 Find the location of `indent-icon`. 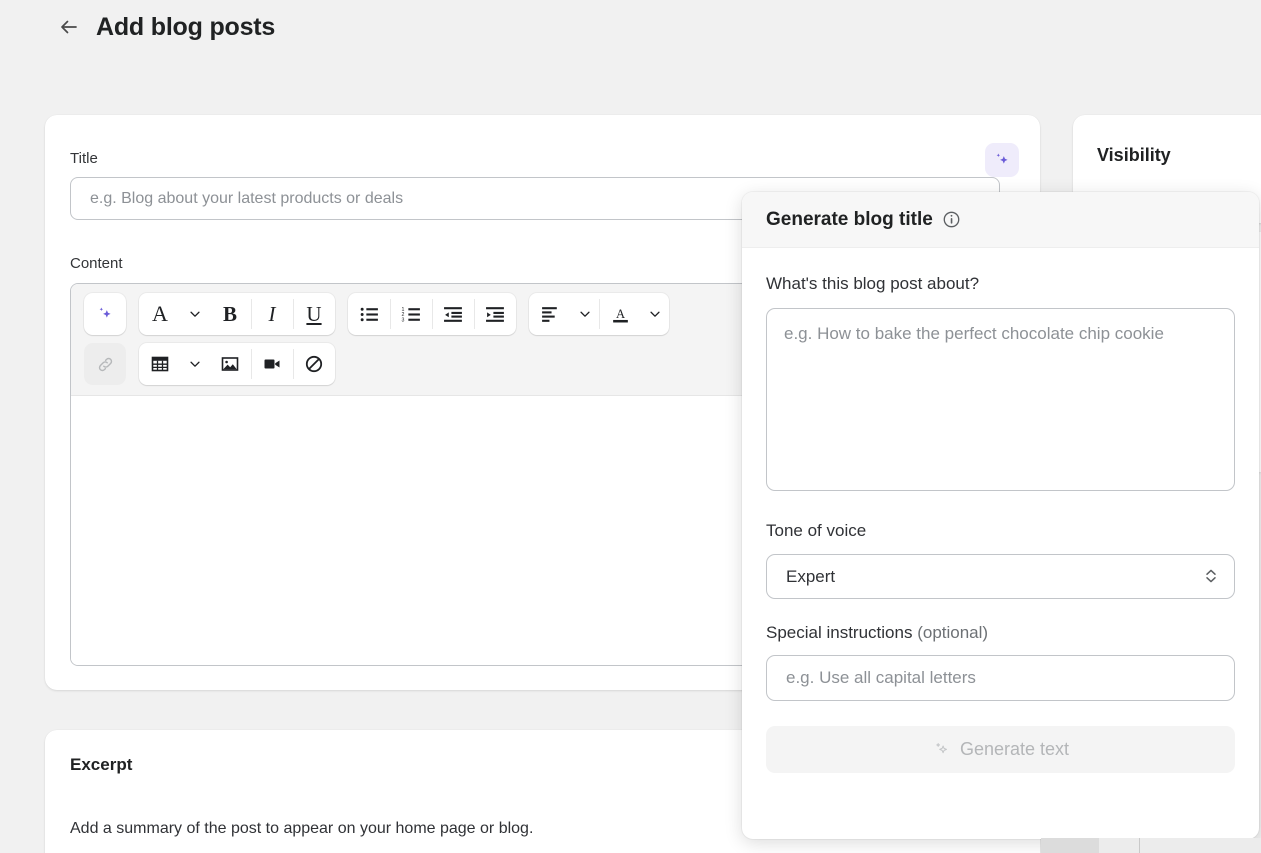

indent-icon is located at coordinates (494, 314).